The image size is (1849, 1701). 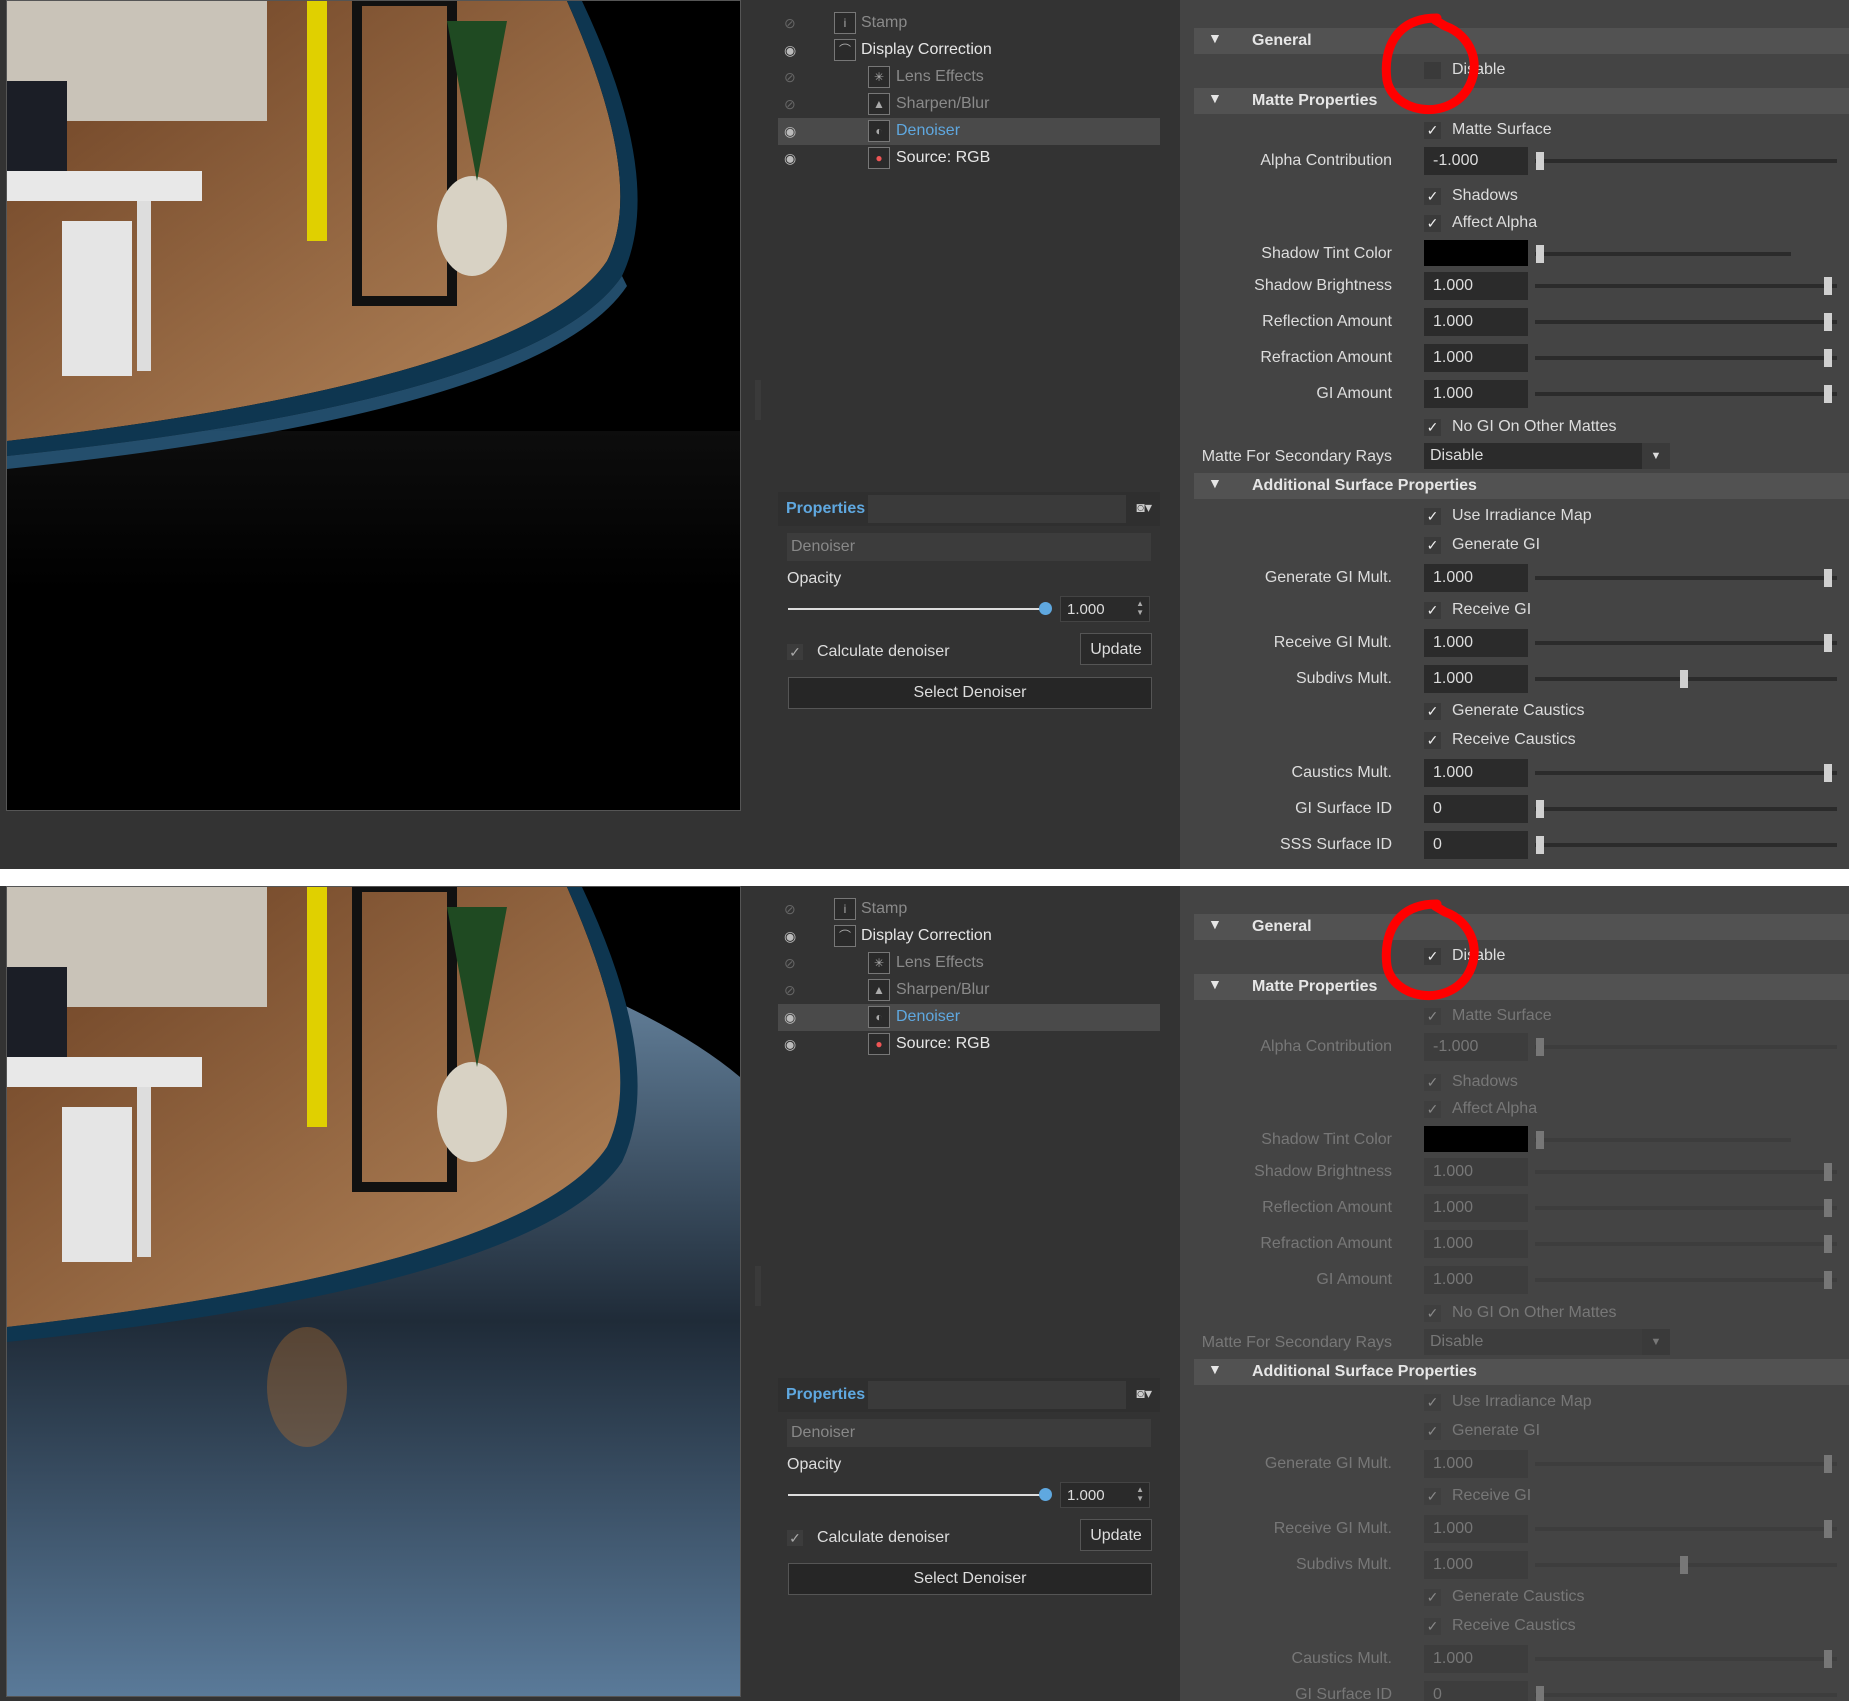 I want to click on receive-caustics-checkbox: ✓, so click(x=1432, y=740).